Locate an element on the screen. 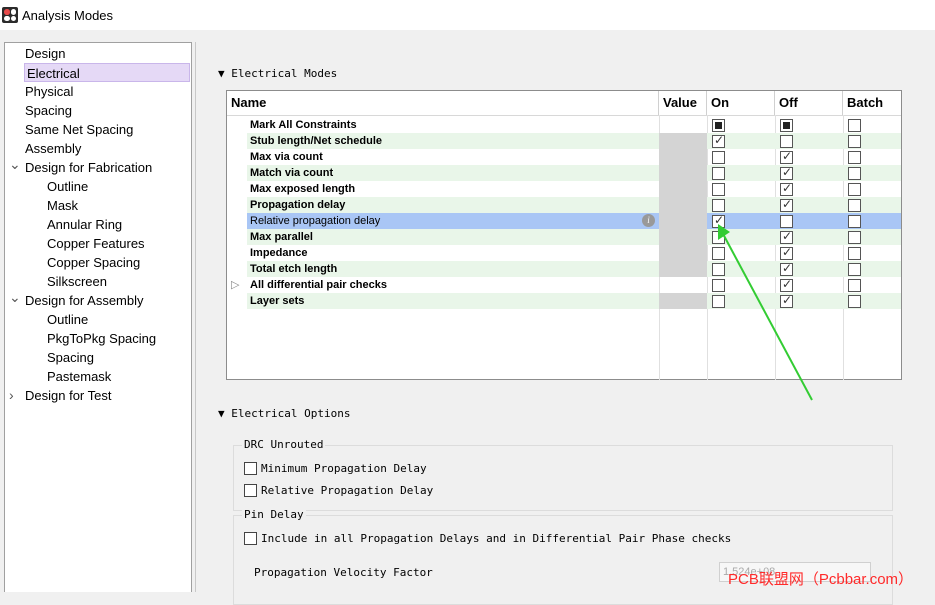  annotation-arrow is located at coordinates (765, 312).